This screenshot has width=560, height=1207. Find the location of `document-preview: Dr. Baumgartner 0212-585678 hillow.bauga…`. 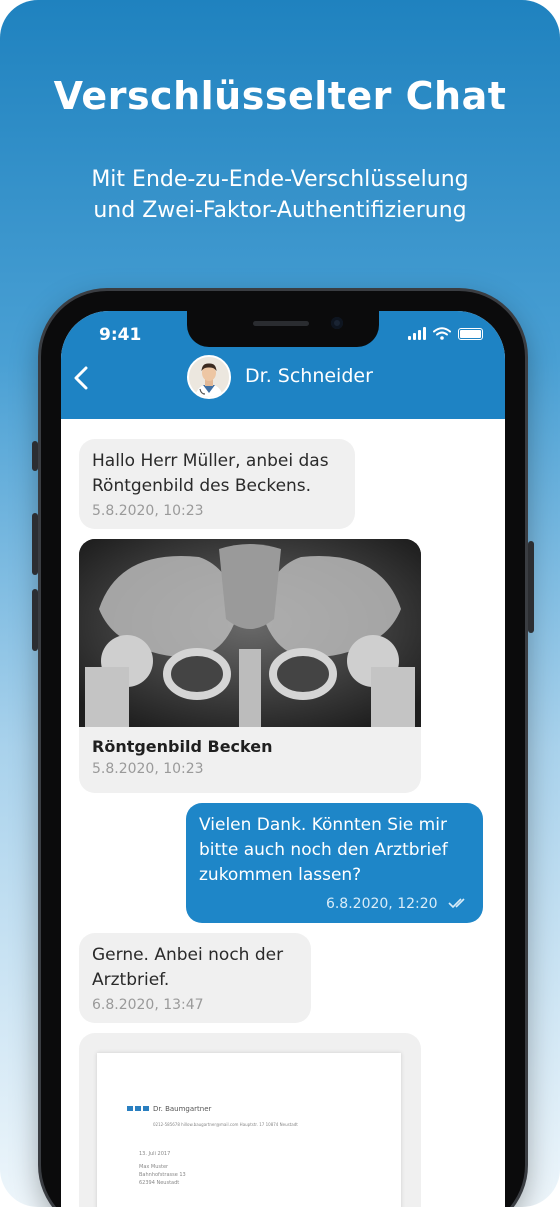

document-preview: Dr. Baumgartner 0212-585678 hillow.bauga… is located at coordinates (249, 1130).